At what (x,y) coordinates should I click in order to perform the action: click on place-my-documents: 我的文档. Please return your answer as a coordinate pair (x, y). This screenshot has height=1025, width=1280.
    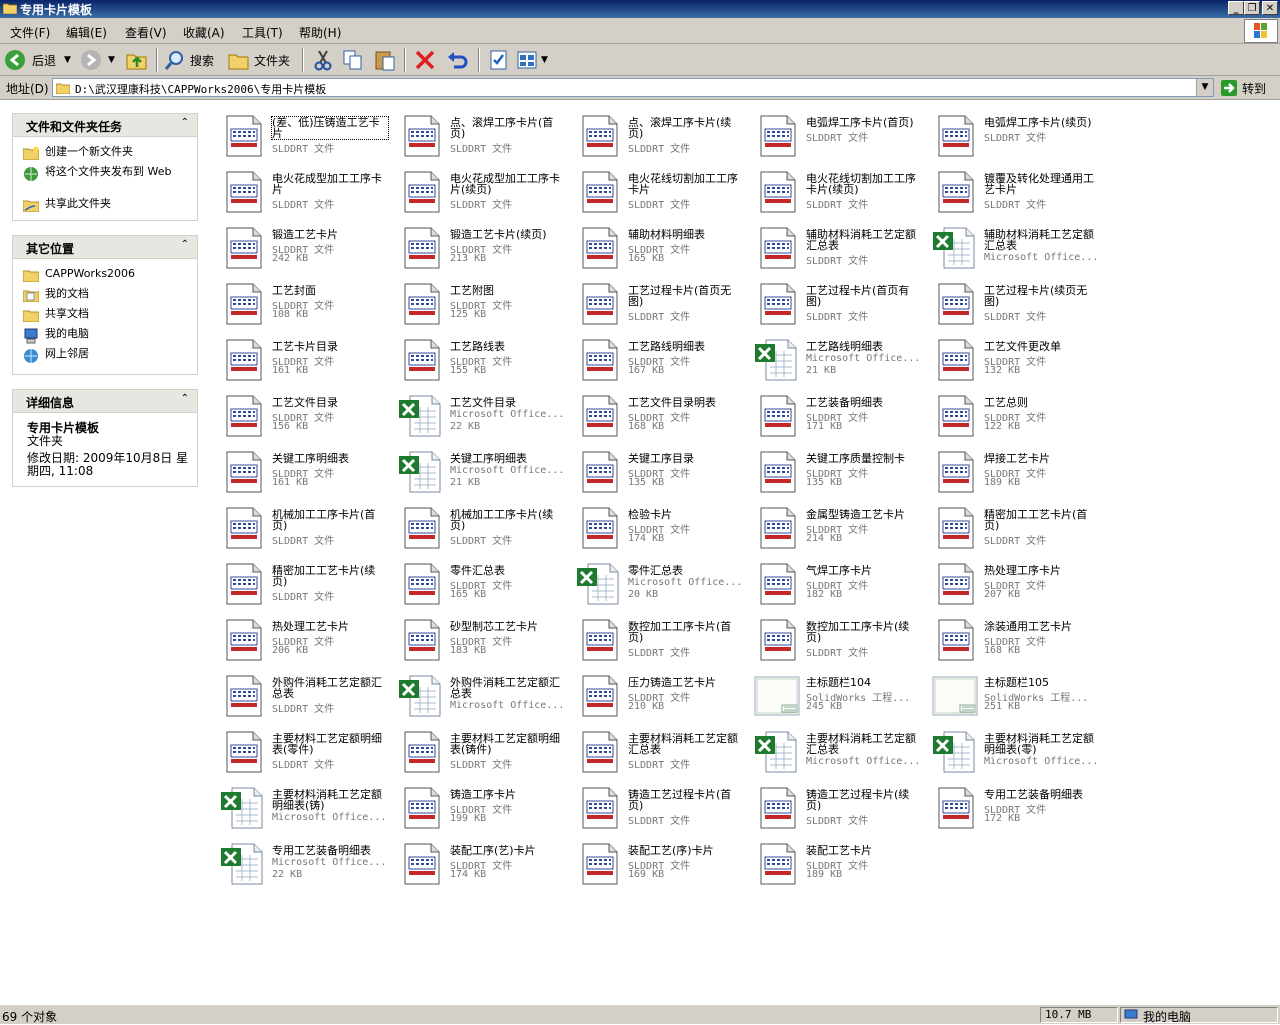
    Looking at the image, I should click on (104, 295).